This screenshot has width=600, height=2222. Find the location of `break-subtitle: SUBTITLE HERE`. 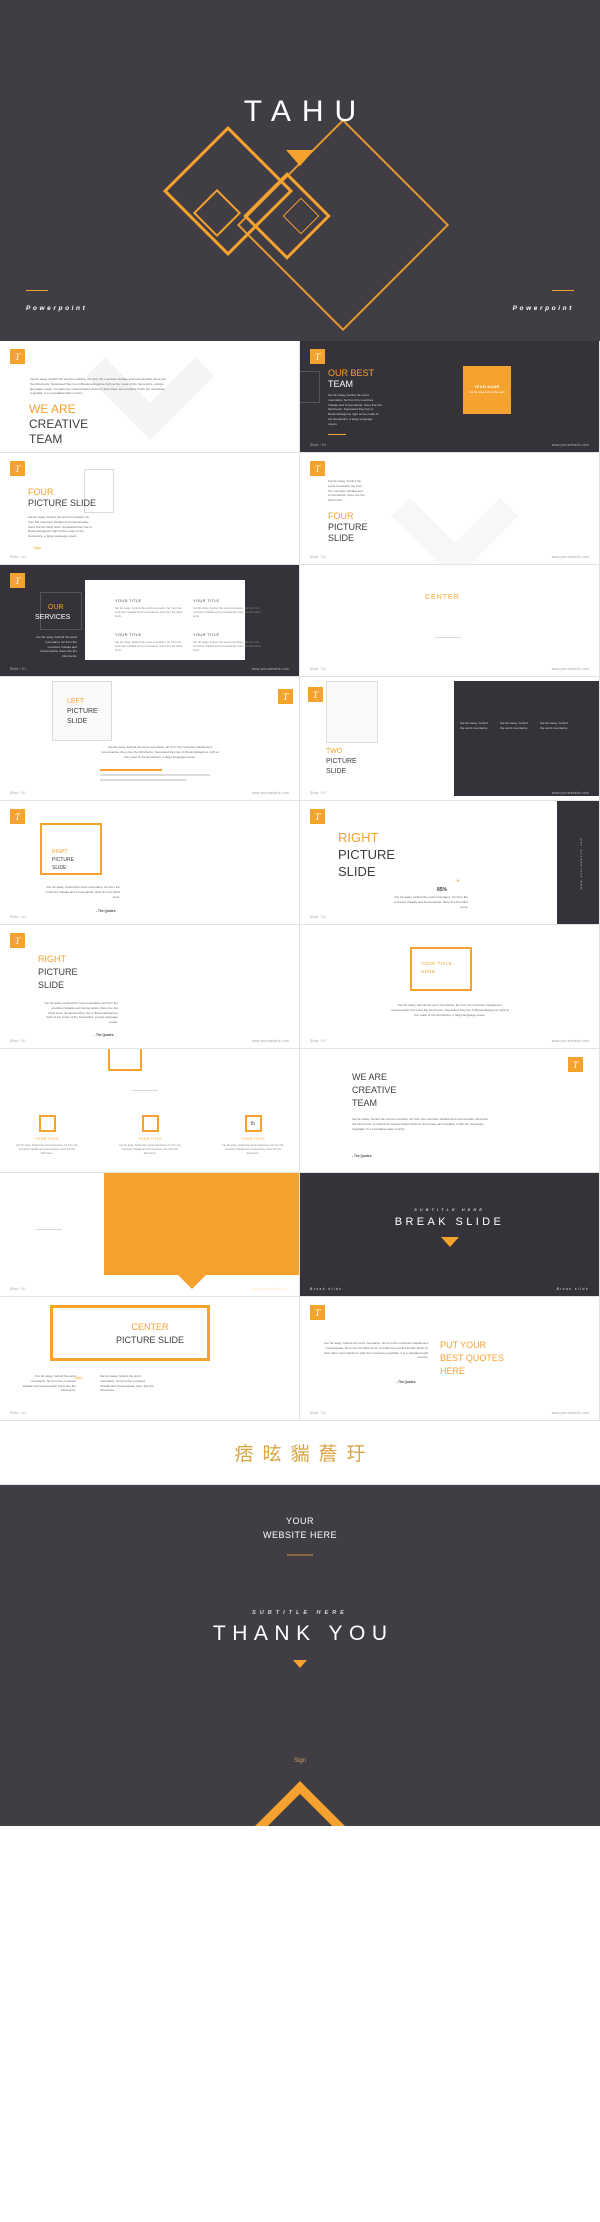

break-subtitle: SUBTITLE HERE is located at coordinates (449, 1209).